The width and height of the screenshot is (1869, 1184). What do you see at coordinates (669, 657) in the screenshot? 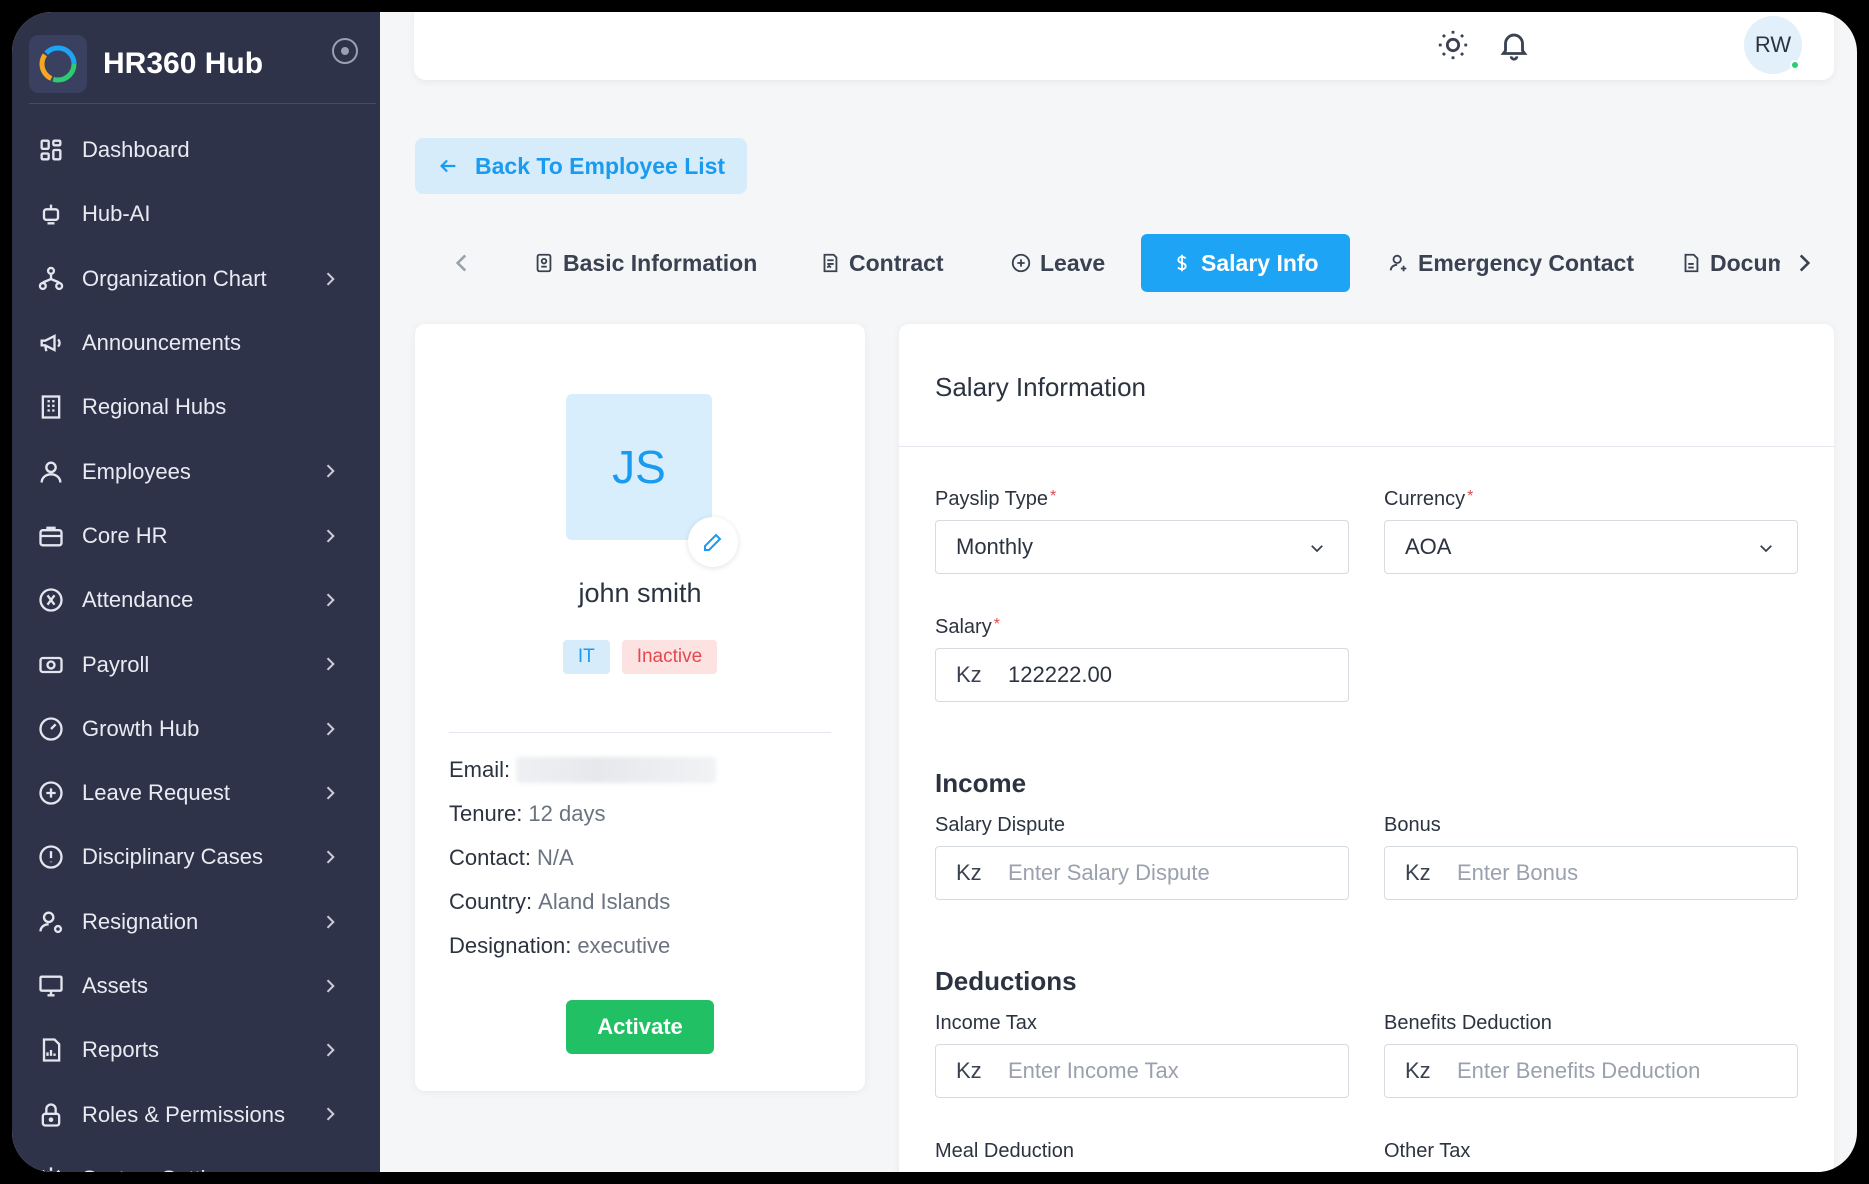
I see `status-badge: Inactive` at bounding box center [669, 657].